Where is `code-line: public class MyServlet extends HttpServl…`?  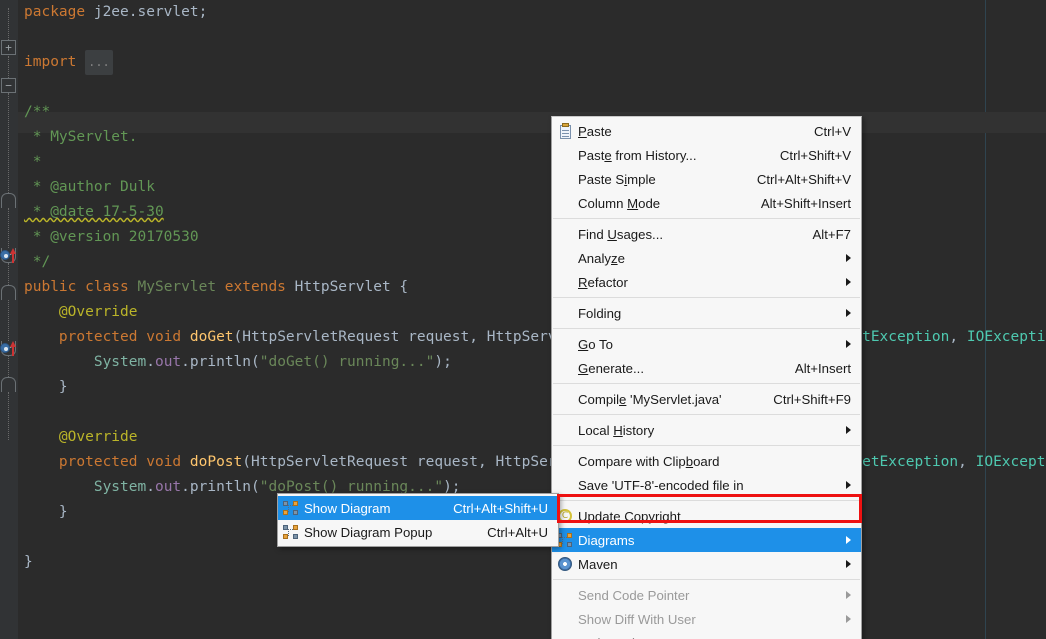
code-line: public class MyServlet extends HttpServl… is located at coordinates (532, 287).